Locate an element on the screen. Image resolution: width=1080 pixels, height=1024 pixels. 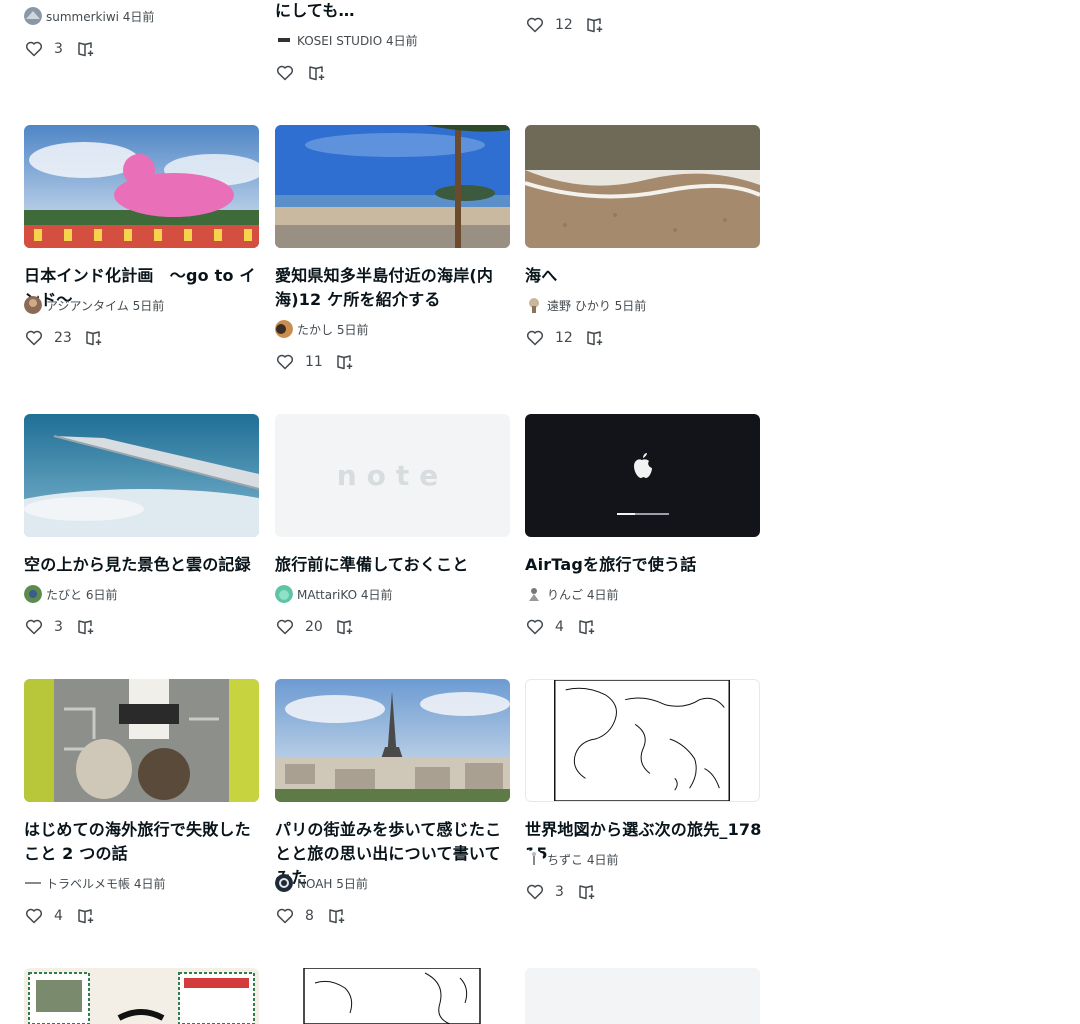
author-line: summerkiwi 4日前 is located at coordinates (89, 16).